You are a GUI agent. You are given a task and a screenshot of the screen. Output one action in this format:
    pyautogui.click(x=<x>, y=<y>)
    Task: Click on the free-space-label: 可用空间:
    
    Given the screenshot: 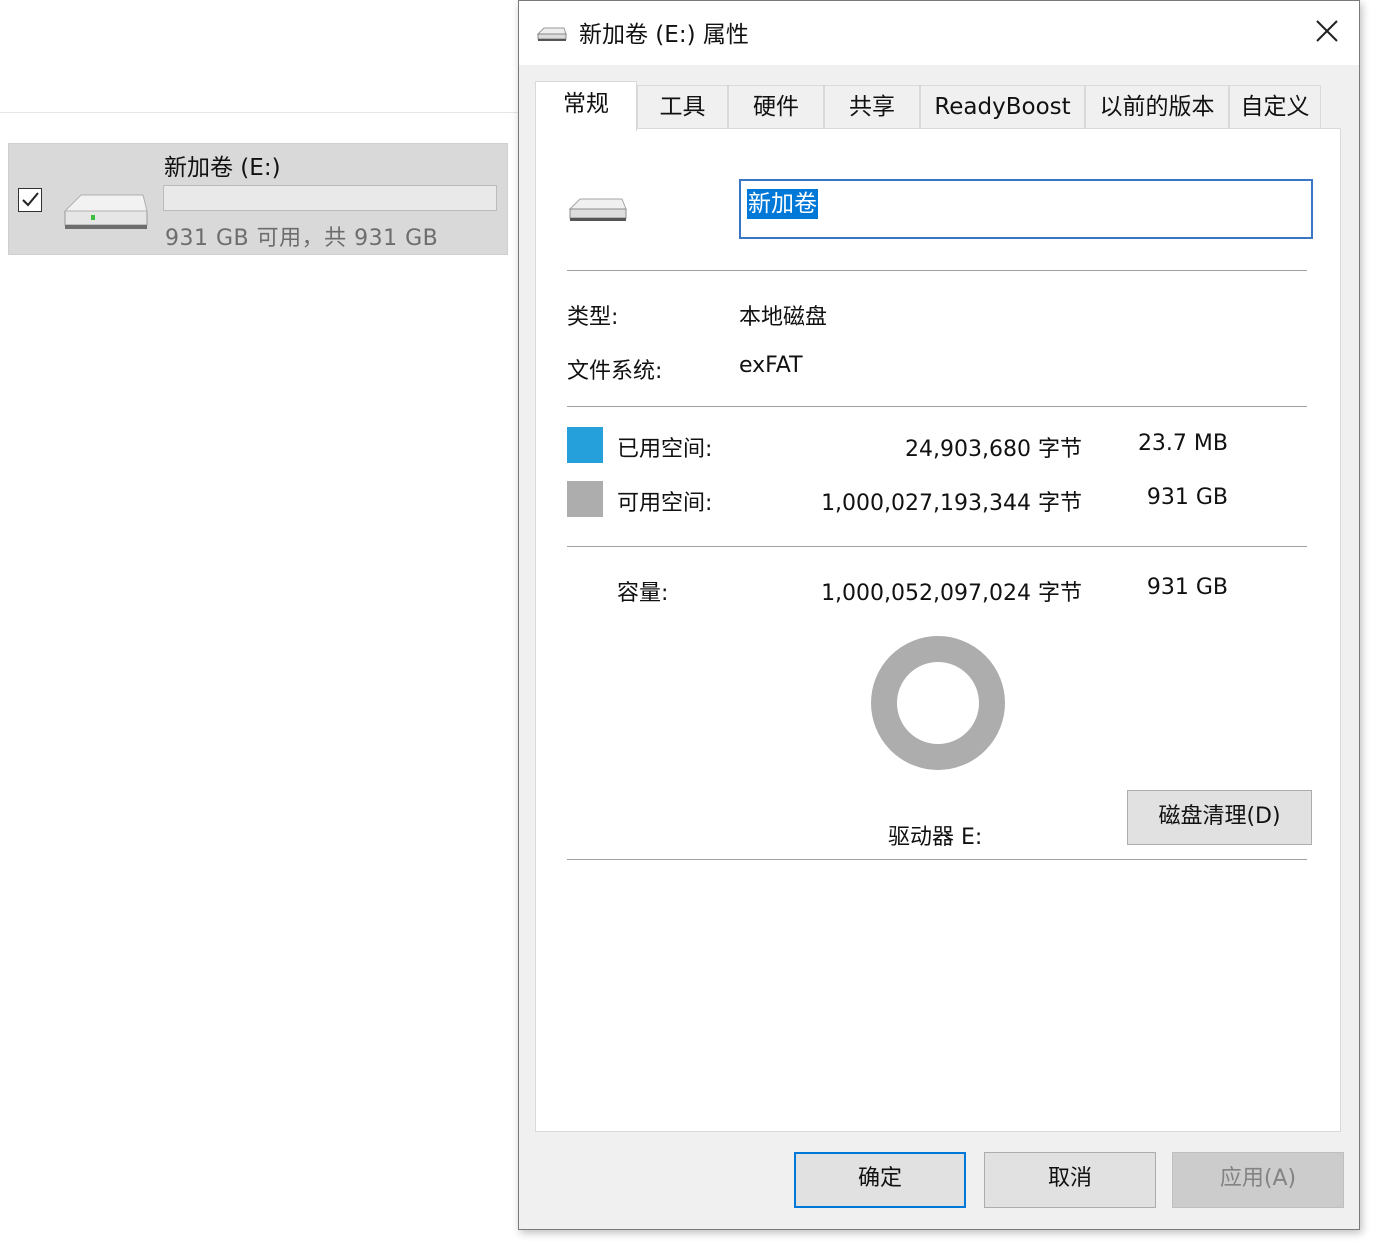 What is the action you would take?
    pyautogui.click(x=664, y=501)
    